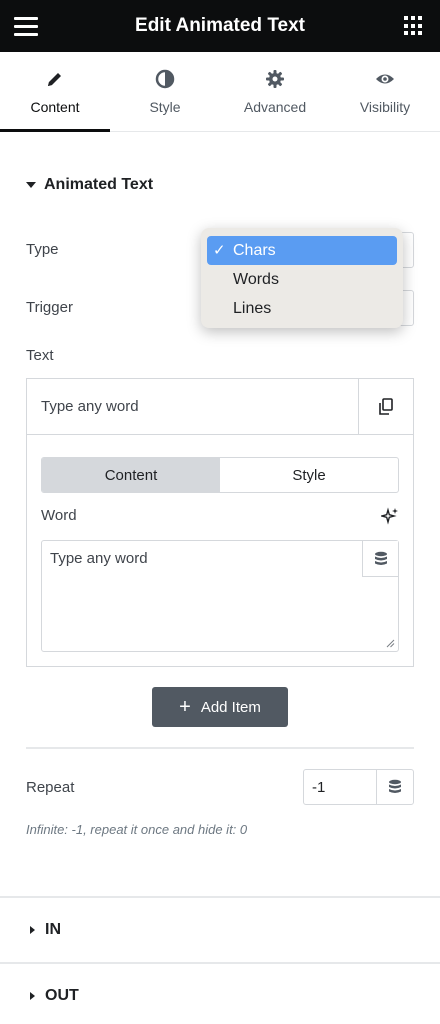  Describe the element at coordinates (390, 643) in the screenshot. I see `resize-handle-icon` at that location.